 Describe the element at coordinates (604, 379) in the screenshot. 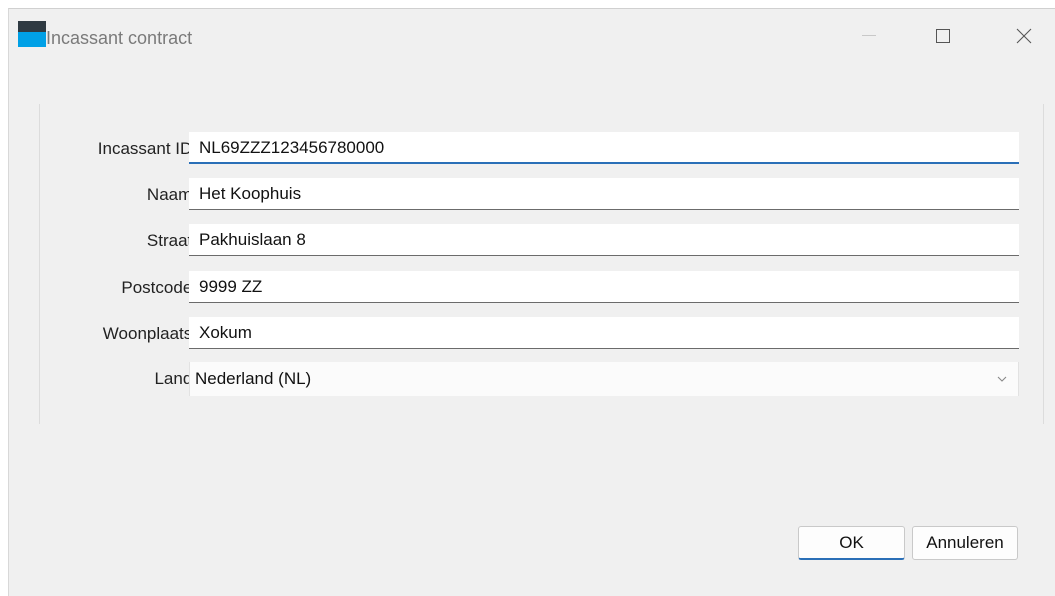

I see `land-select: Nederland (NL)` at that location.